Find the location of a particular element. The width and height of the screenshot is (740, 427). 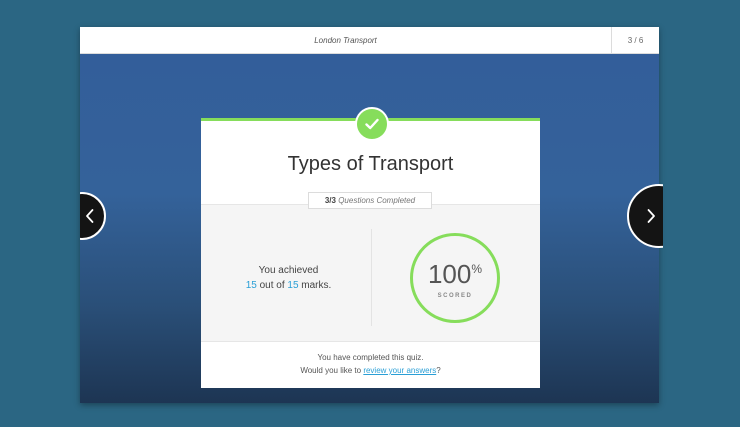

out-of-text: out of is located at coordinates (272, 285).